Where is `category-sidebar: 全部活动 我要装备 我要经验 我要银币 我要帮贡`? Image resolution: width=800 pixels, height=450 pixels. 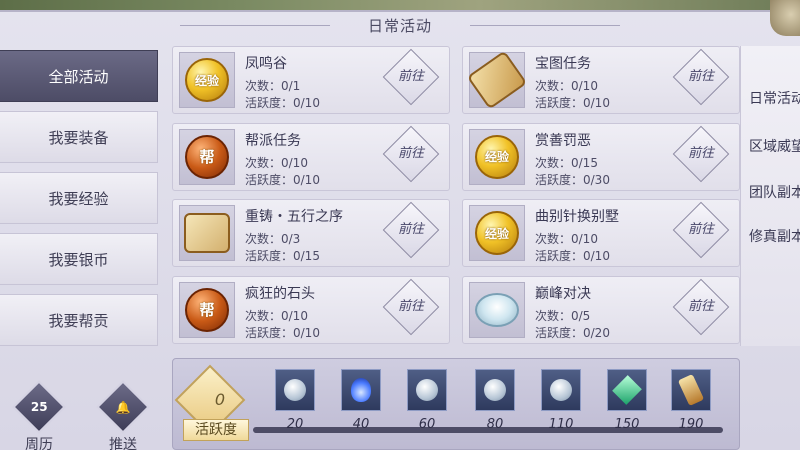 category-sidebar: 全部活动 我要装备 我要经验 我要银币 我要帮贡 is located at coordinates (80, 202).